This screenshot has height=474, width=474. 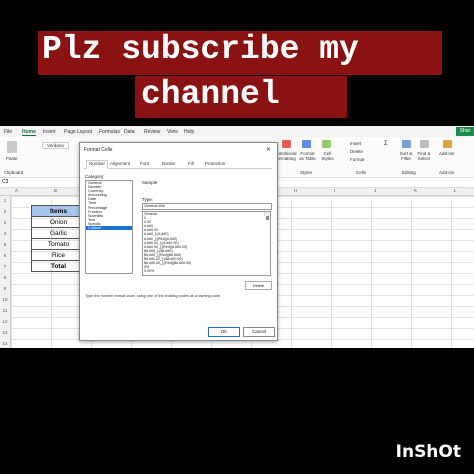 I want to click on editing-group-label: Editing, so click(x=409, y=172).